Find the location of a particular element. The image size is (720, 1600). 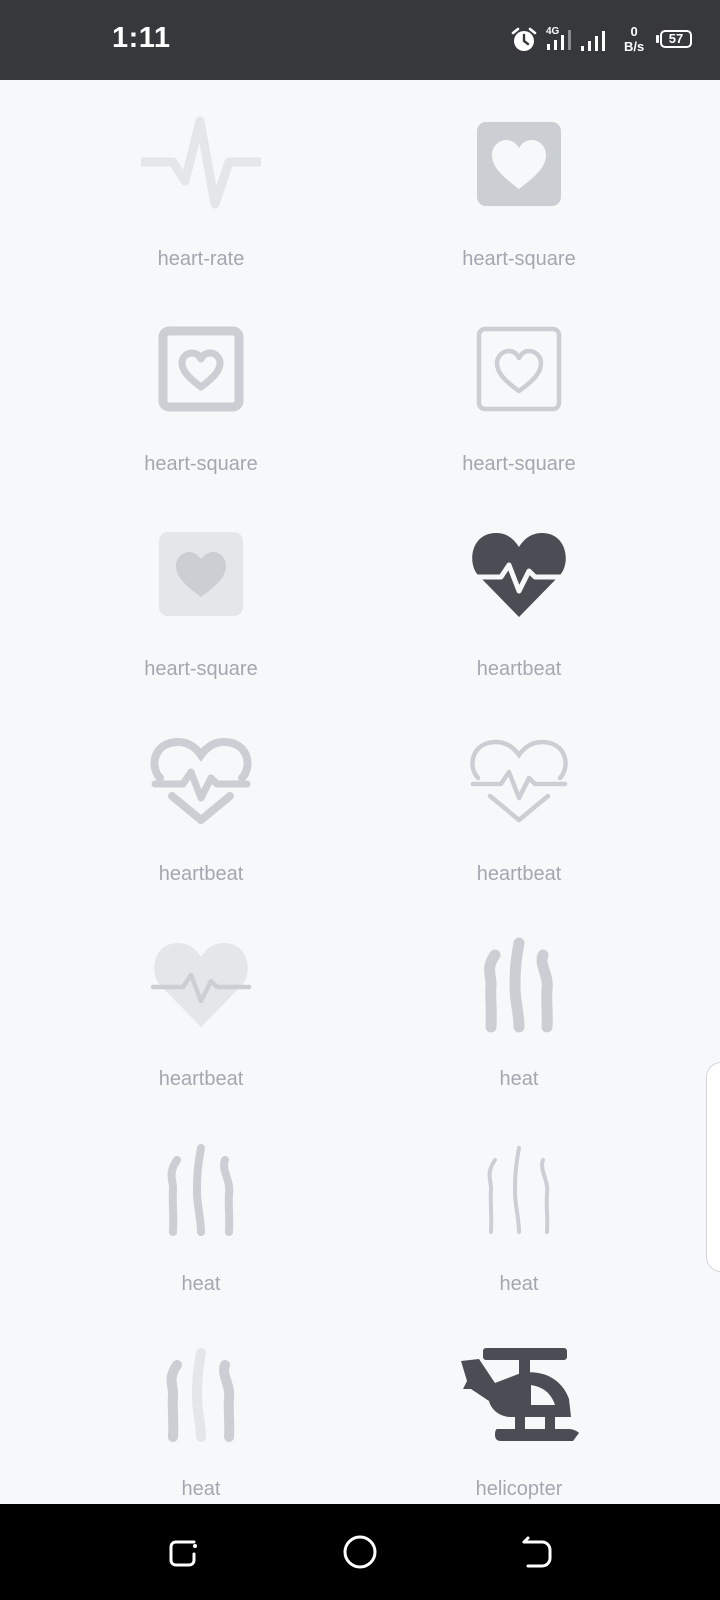

alarm-icon is located at coordinates (524, 39).